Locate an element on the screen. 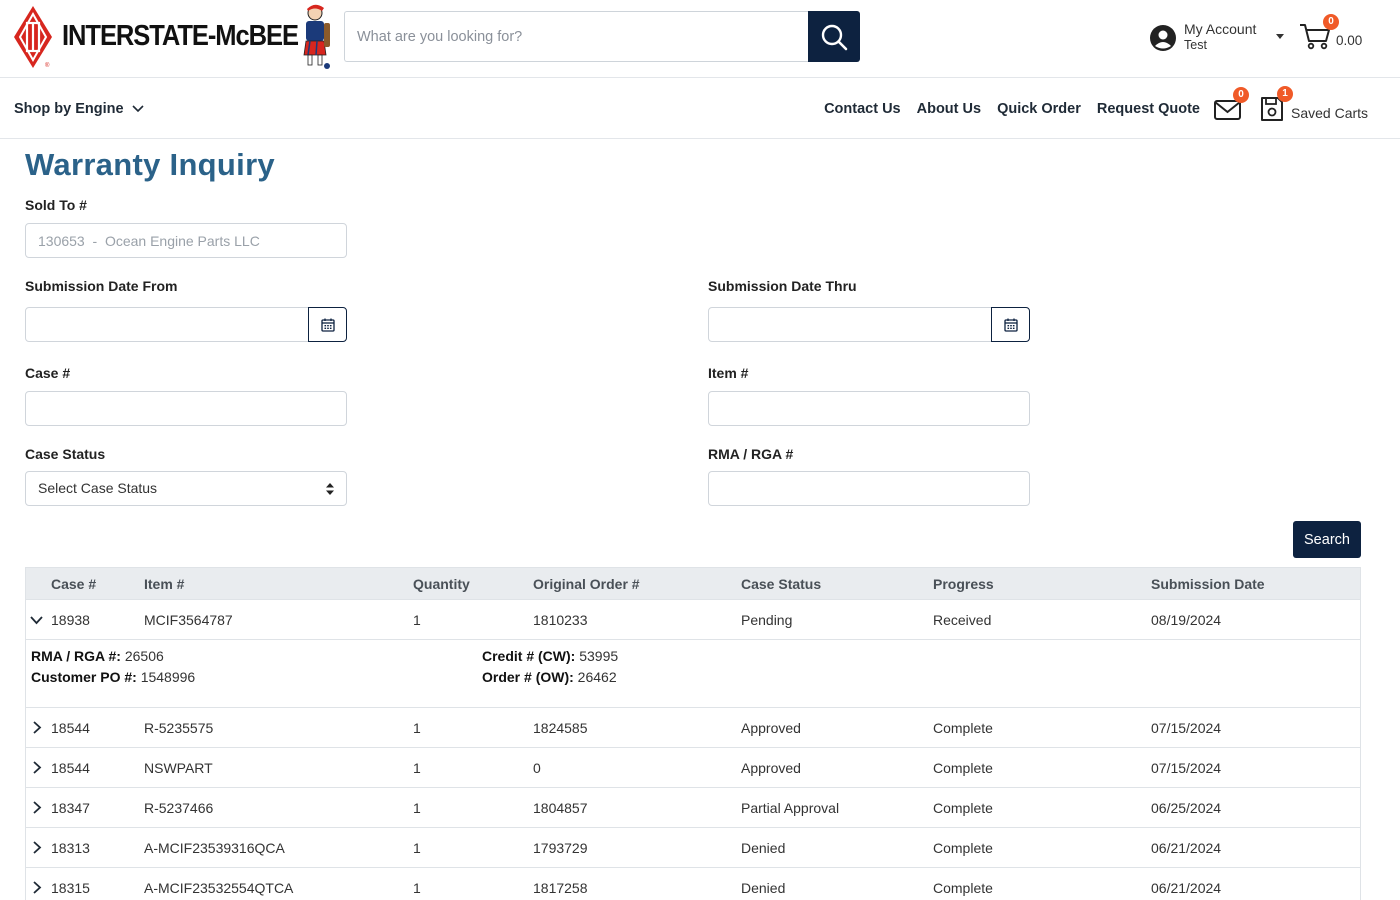 The image size is (1400, 900). cell-original-order: 0 is located at coordinates (537, 768).